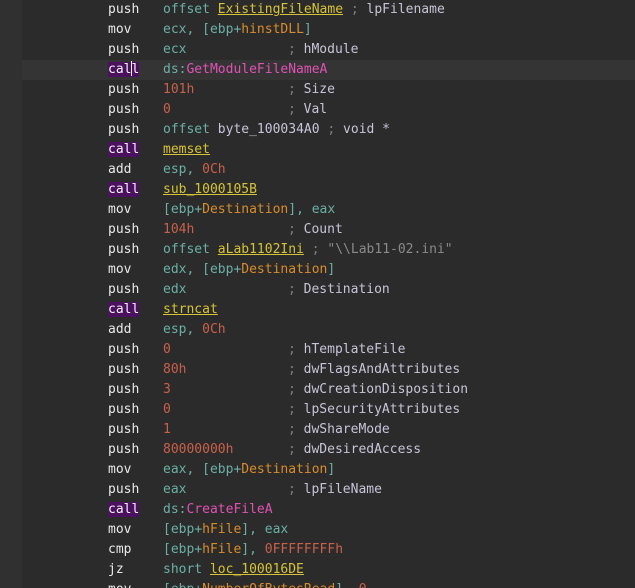  I want to click on disassembly-line: push edx ; Destination, so click(317, 290).